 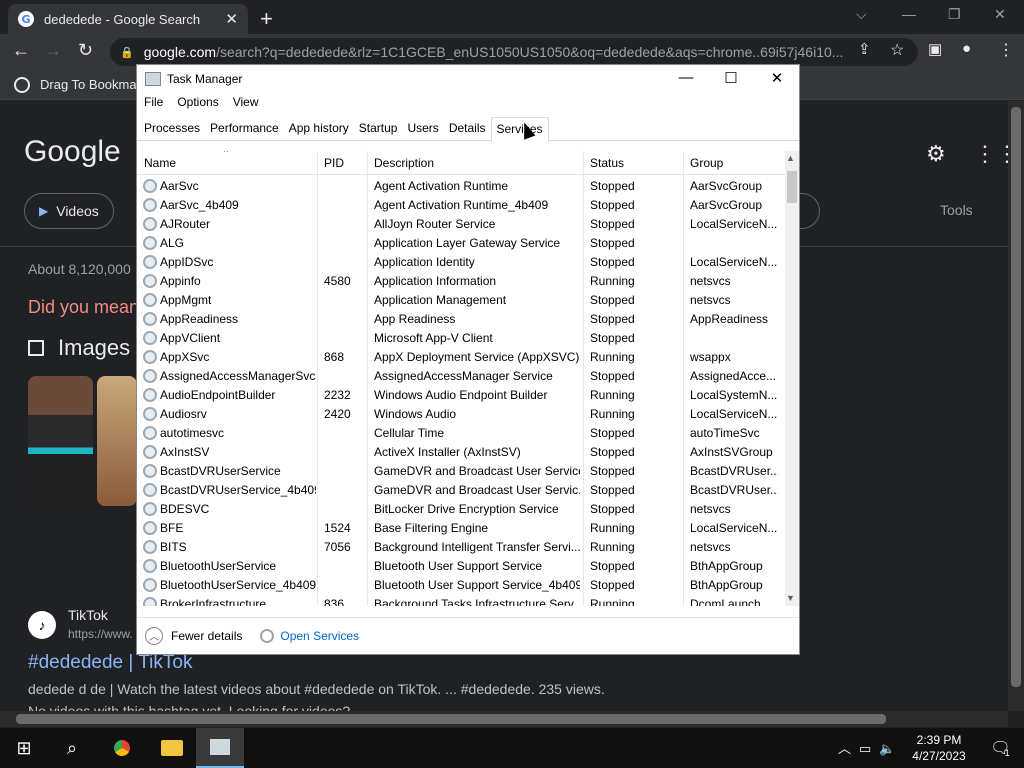 I want to click on network-icon: ▭, so click(x=869, y=748).